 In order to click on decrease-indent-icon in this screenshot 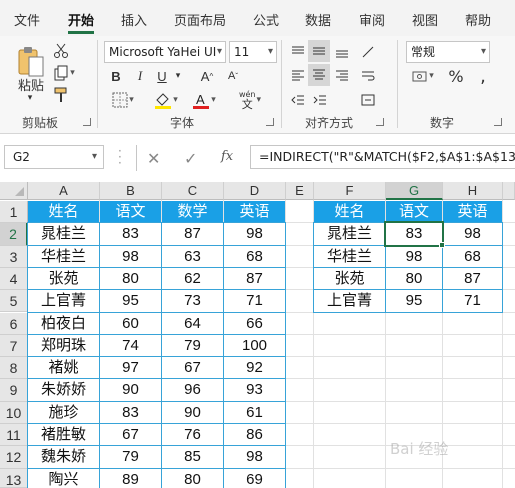, I will do `click(298, 100)`.